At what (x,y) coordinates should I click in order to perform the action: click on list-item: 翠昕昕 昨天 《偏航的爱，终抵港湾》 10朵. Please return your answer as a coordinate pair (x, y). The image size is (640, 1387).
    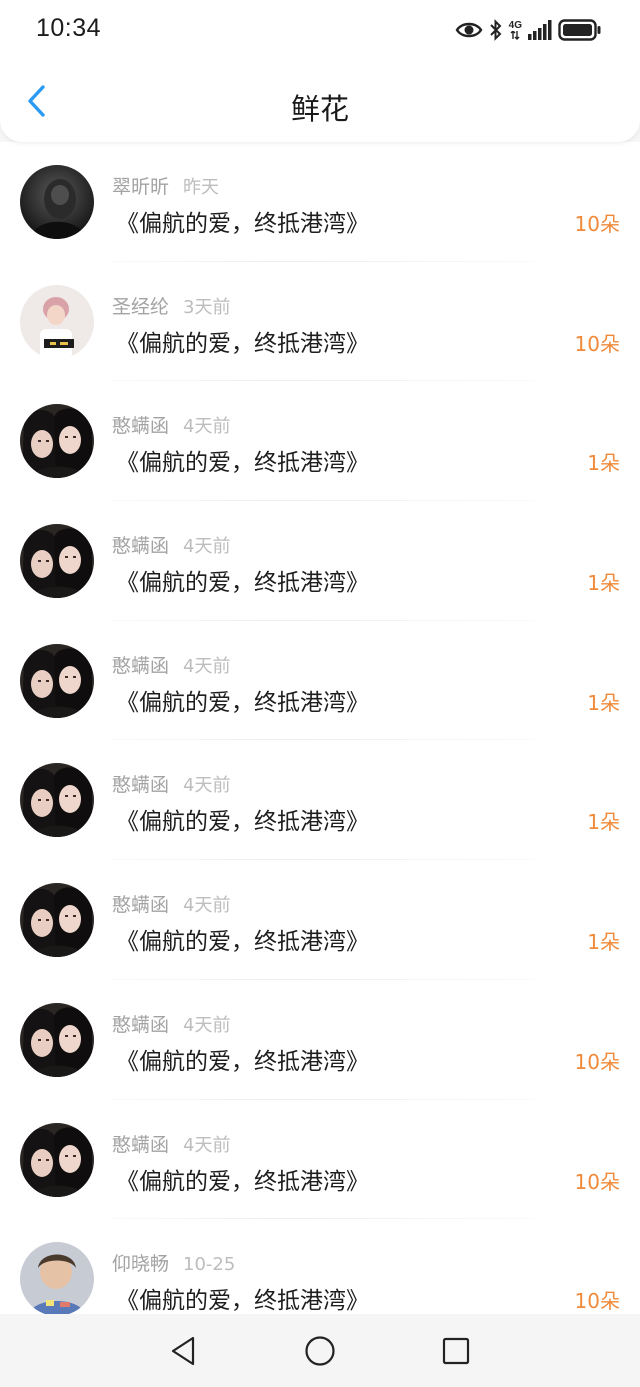
    Looking at the image, I should click on (320, 202).